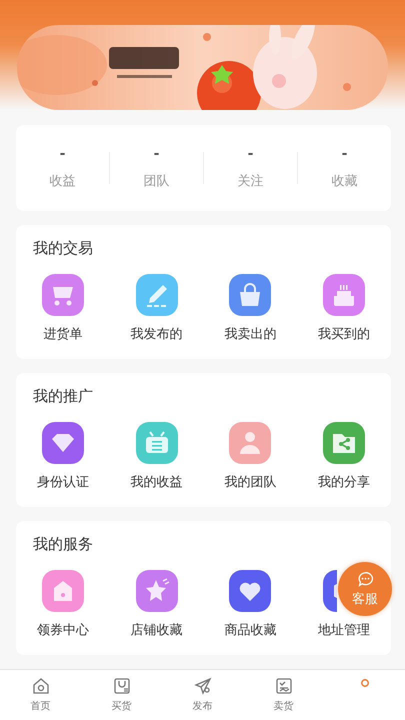 The height and width of the screenshot is (720, 405). I want to click on menu-item-label: 商品收藏, so click(250, 630).